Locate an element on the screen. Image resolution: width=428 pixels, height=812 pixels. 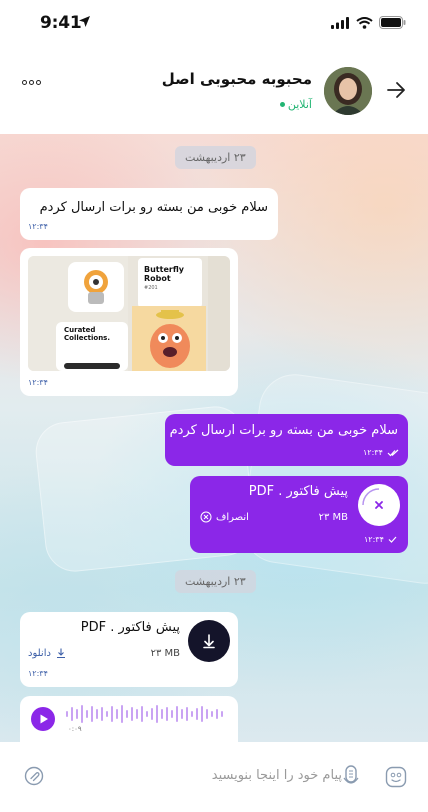
online-label: آنلاین is located at coordinates (299, 104).